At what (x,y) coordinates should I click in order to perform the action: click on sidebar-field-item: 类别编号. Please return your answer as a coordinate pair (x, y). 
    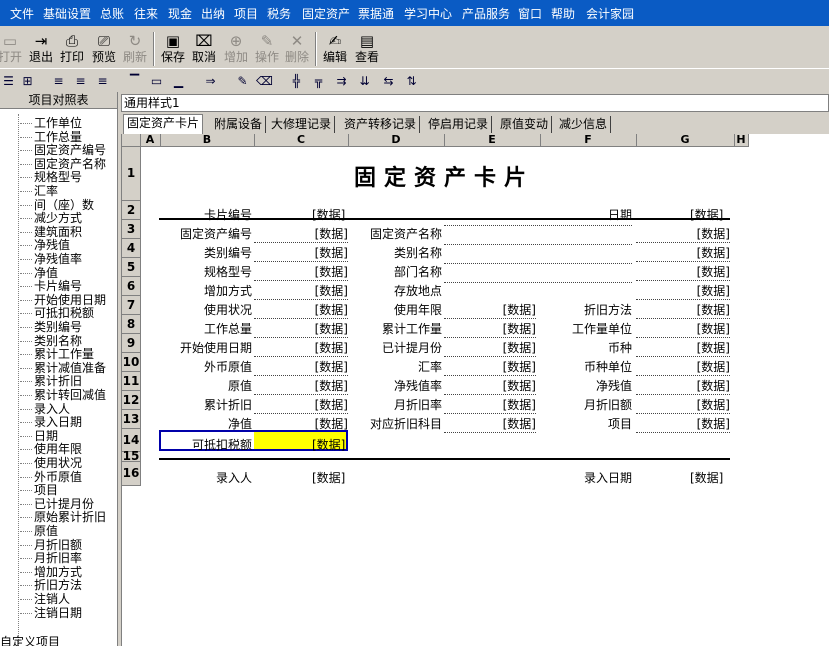
    Looking at the image, I should click on (51, 327).